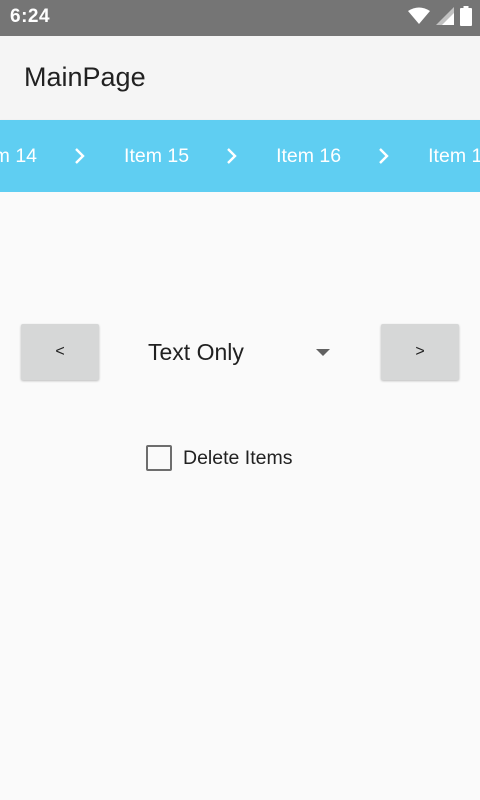 The height and width of the screenshot is (800, 480). I want to click on breadcrumb-item: Item 16, so click(308, 156).